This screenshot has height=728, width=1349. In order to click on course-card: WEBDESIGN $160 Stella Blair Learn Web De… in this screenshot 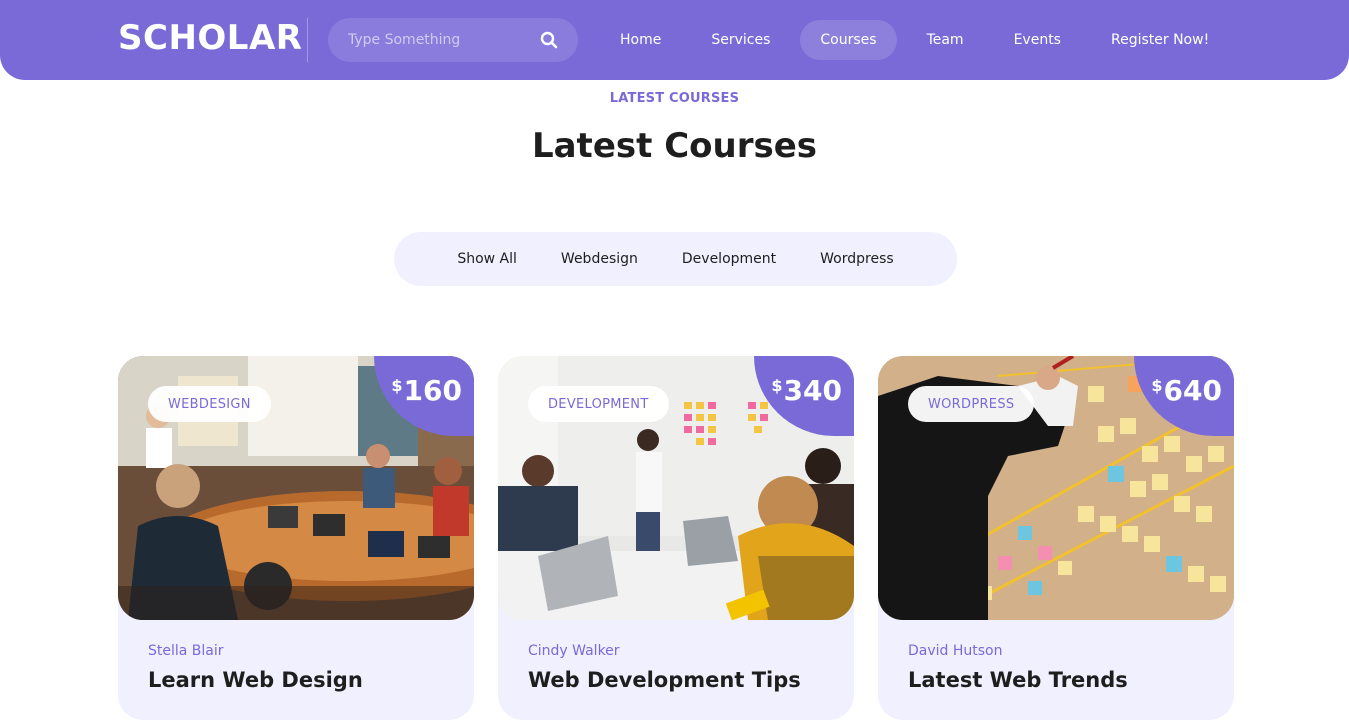, I will do `click(296, 538)`.